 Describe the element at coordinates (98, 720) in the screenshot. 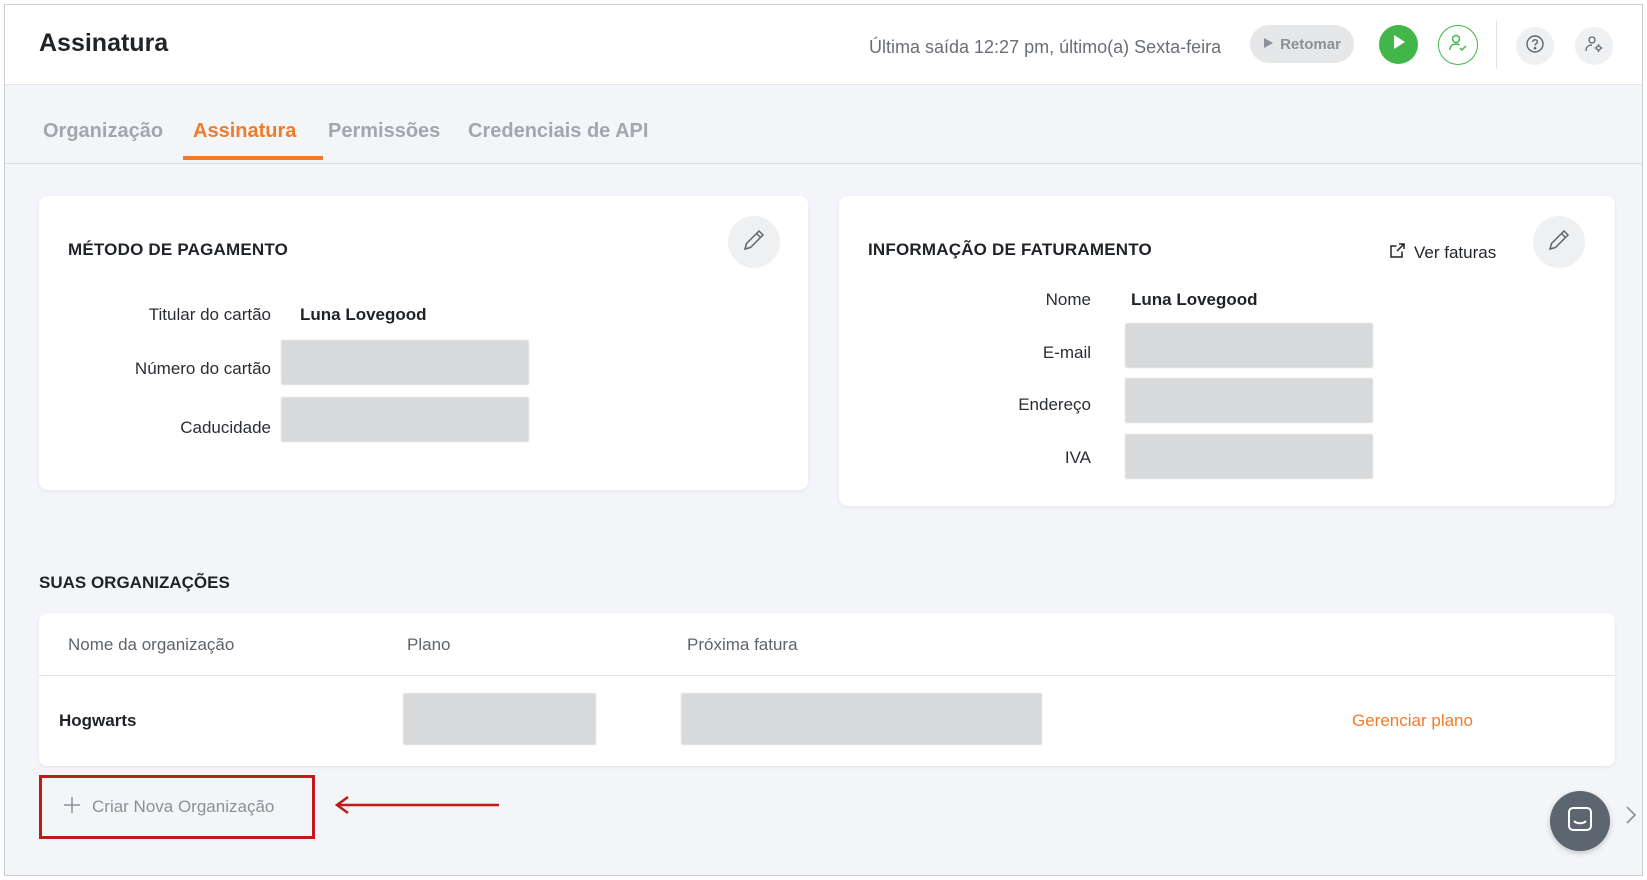

I see `org-name-cell: Hogwarts` at that location.